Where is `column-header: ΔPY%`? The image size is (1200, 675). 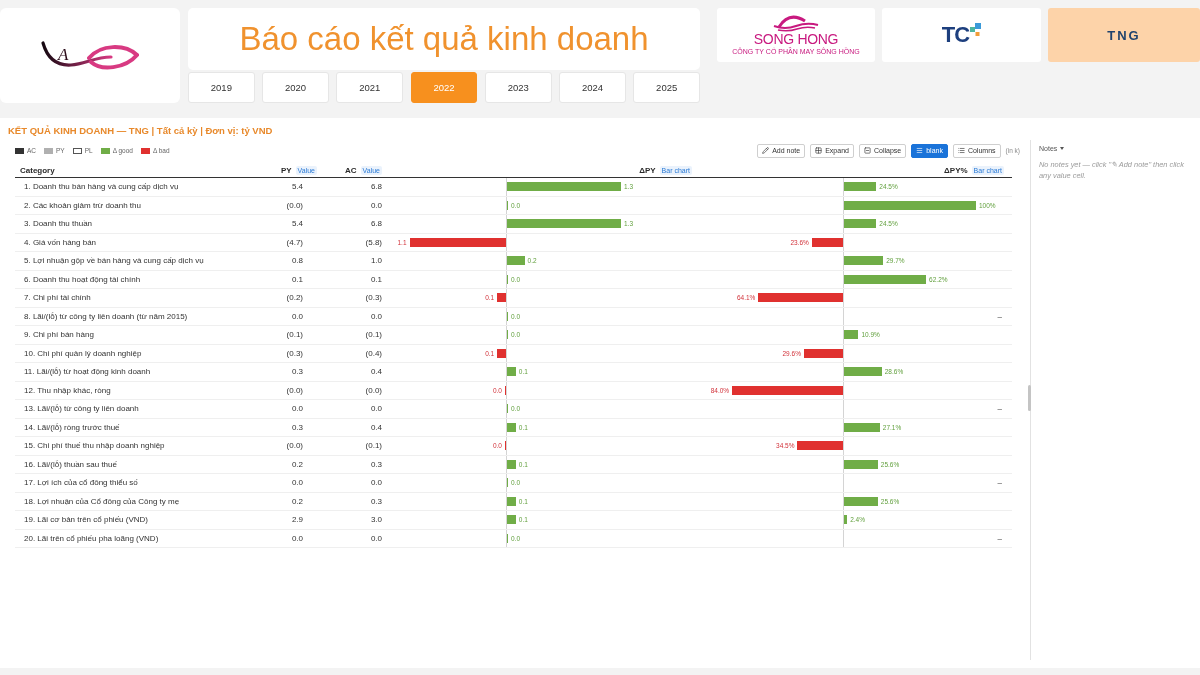
column-header: ΔPY% is located at coordinates (956, 170).